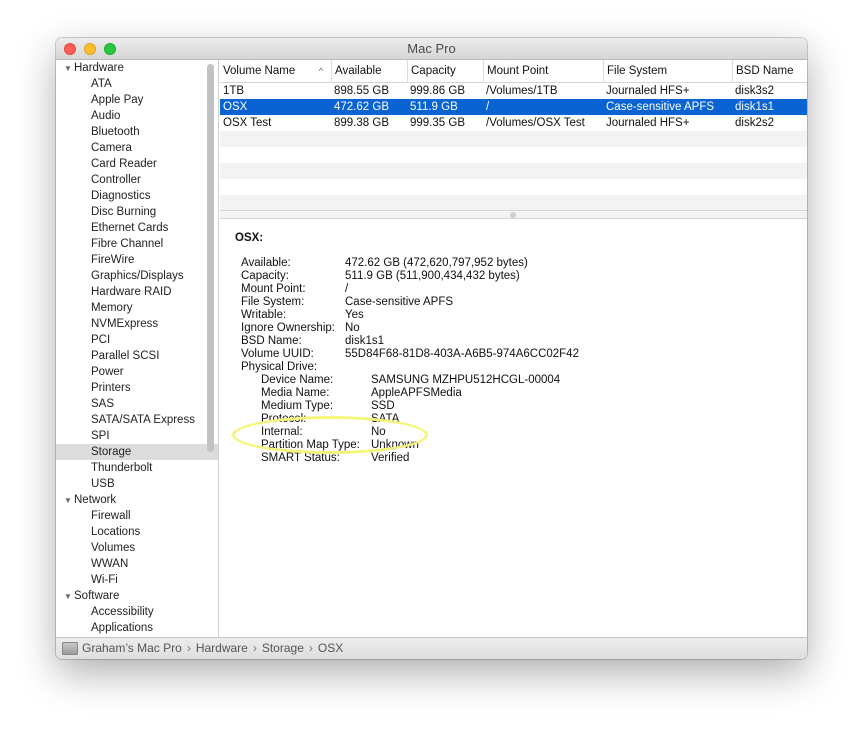  I want to click on breadcrumb-item: Graham’s Mac Pro, so click(132, 648).